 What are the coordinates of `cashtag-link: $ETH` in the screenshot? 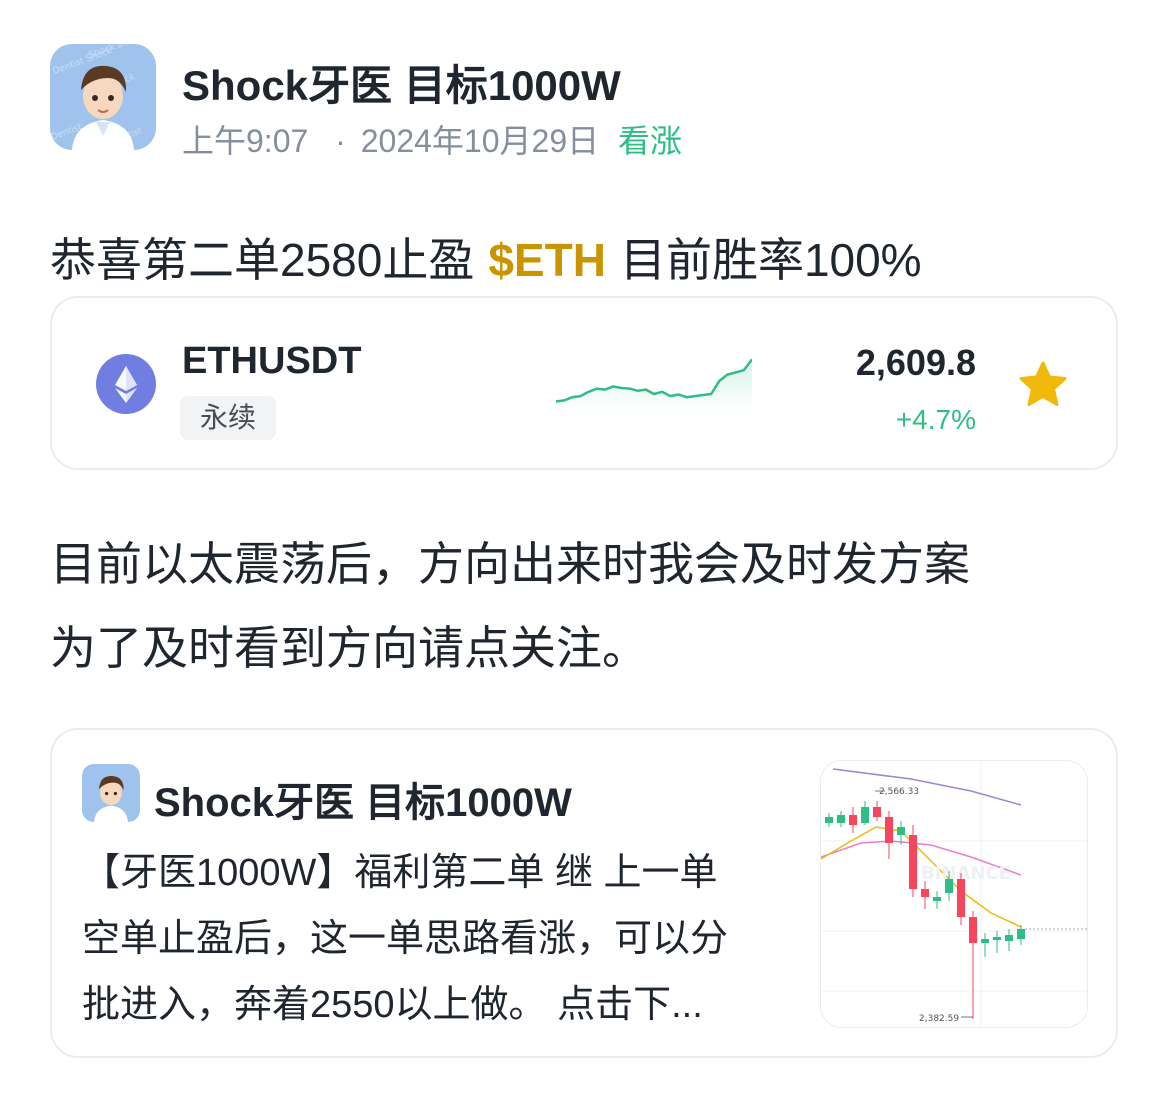 It's located at (547, 260).